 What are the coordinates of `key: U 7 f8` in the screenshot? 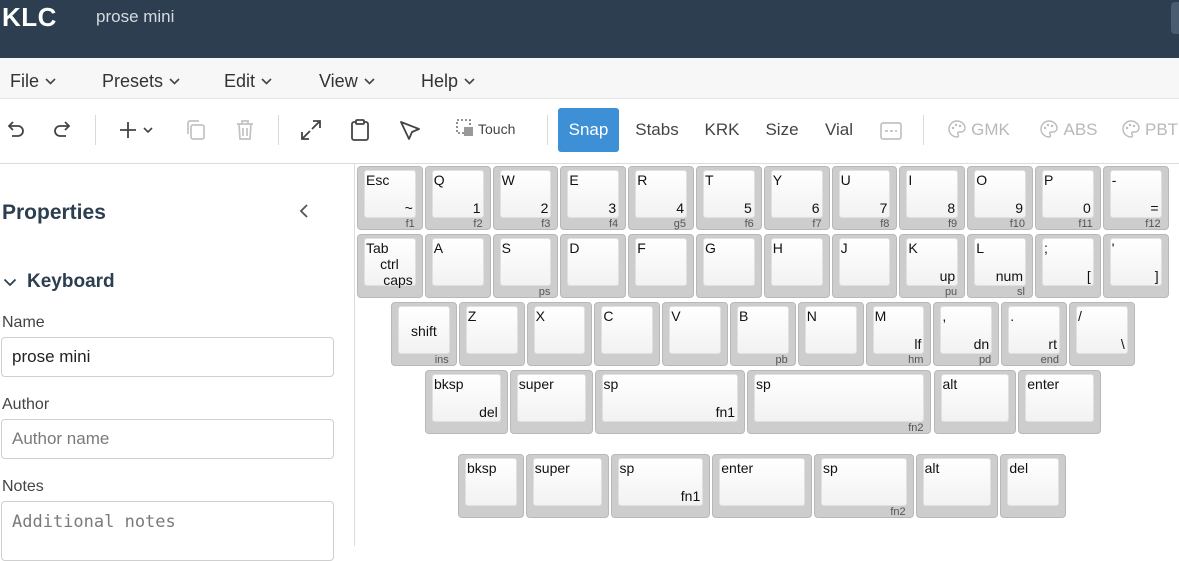 It's located at (864, 198).